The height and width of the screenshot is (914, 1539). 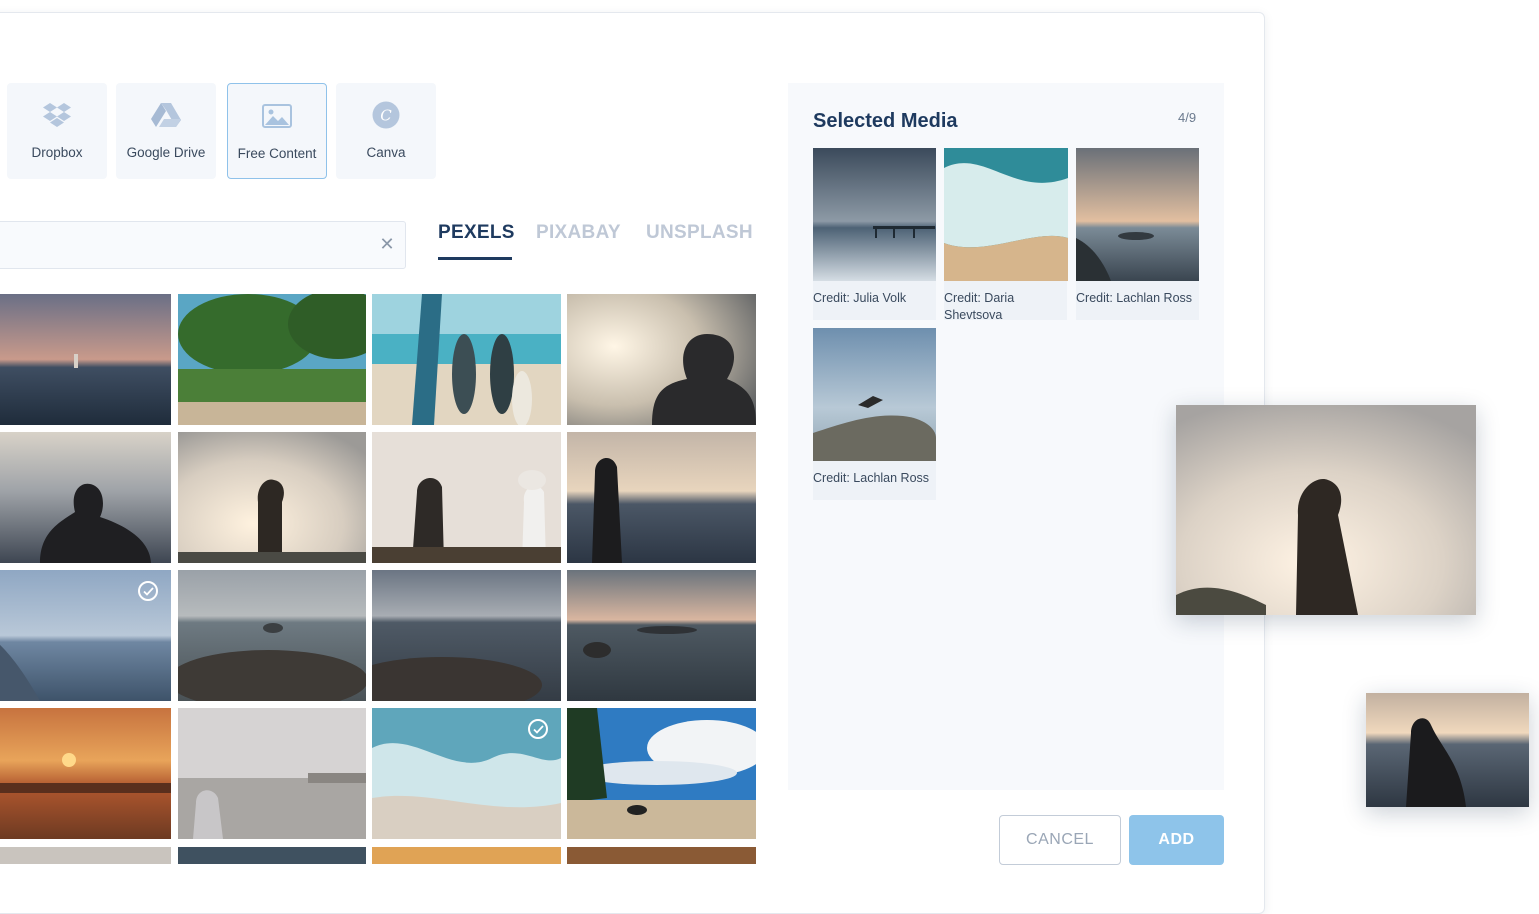 I want to click on cancel-button: CANCEL, so click(x=1060, y=840).